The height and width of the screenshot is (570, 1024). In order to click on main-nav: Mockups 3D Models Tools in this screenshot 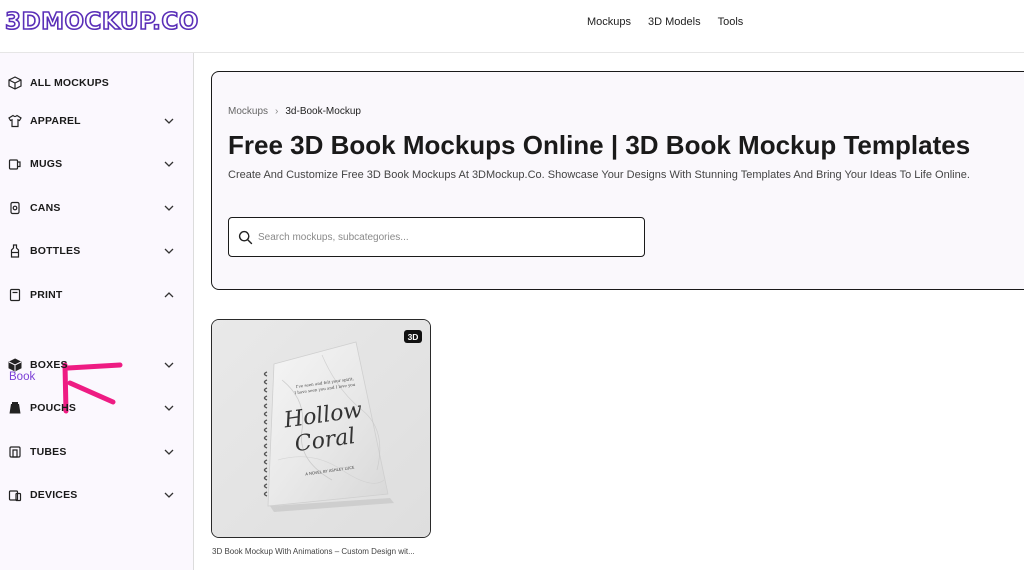, I will do `click(665, 22)`.